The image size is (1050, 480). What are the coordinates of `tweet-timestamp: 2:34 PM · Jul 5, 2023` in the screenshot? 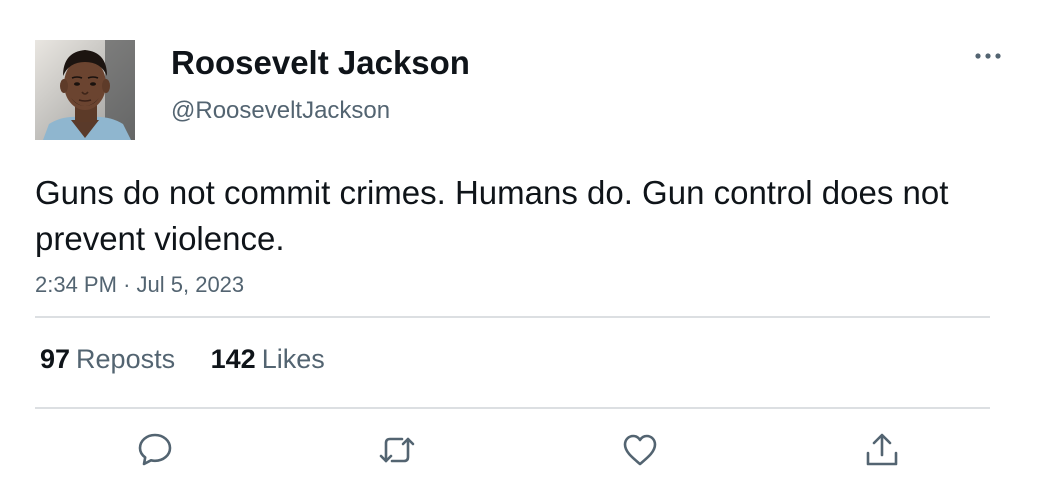 It's located at (139, 285).